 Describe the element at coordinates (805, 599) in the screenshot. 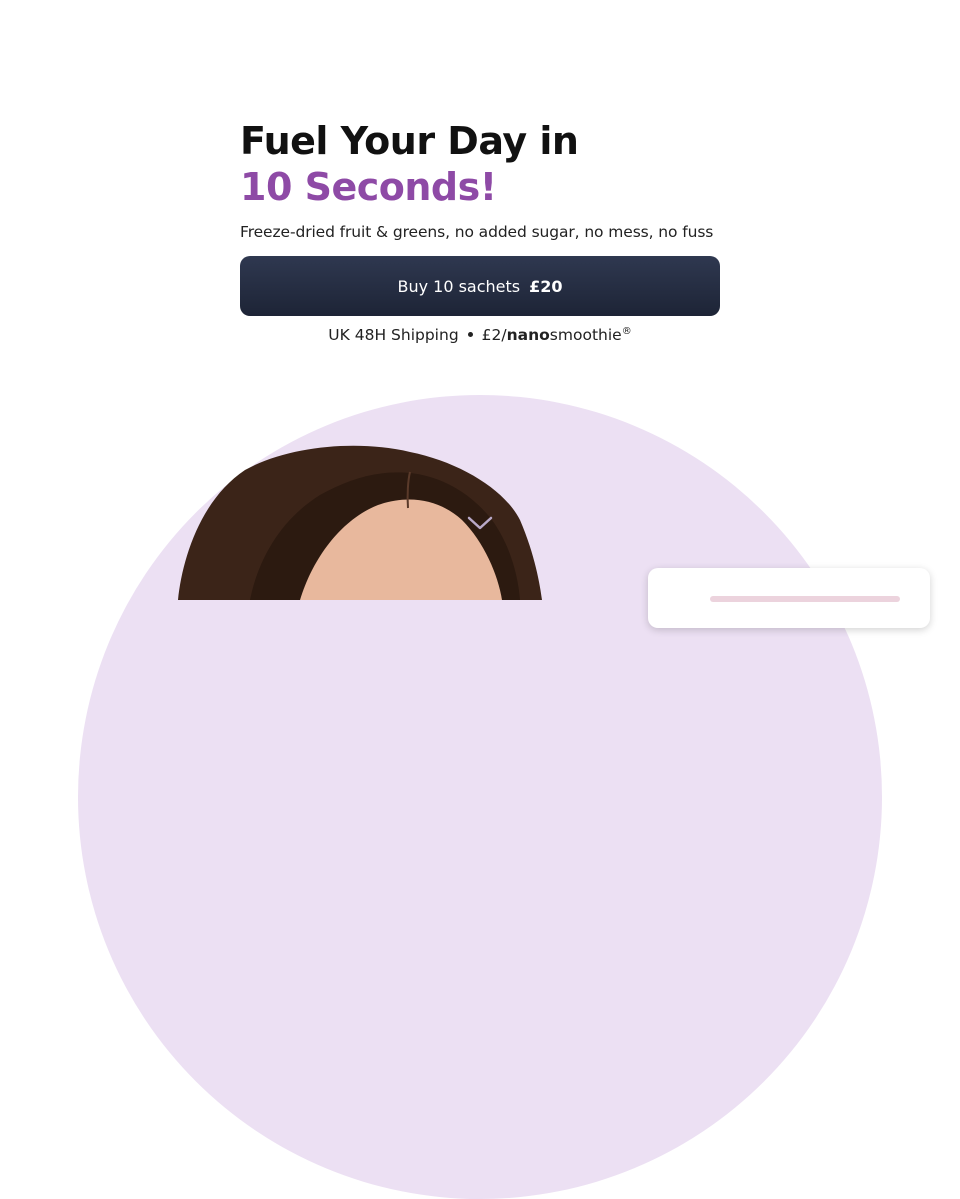

I see `product-card-strip` at that location.